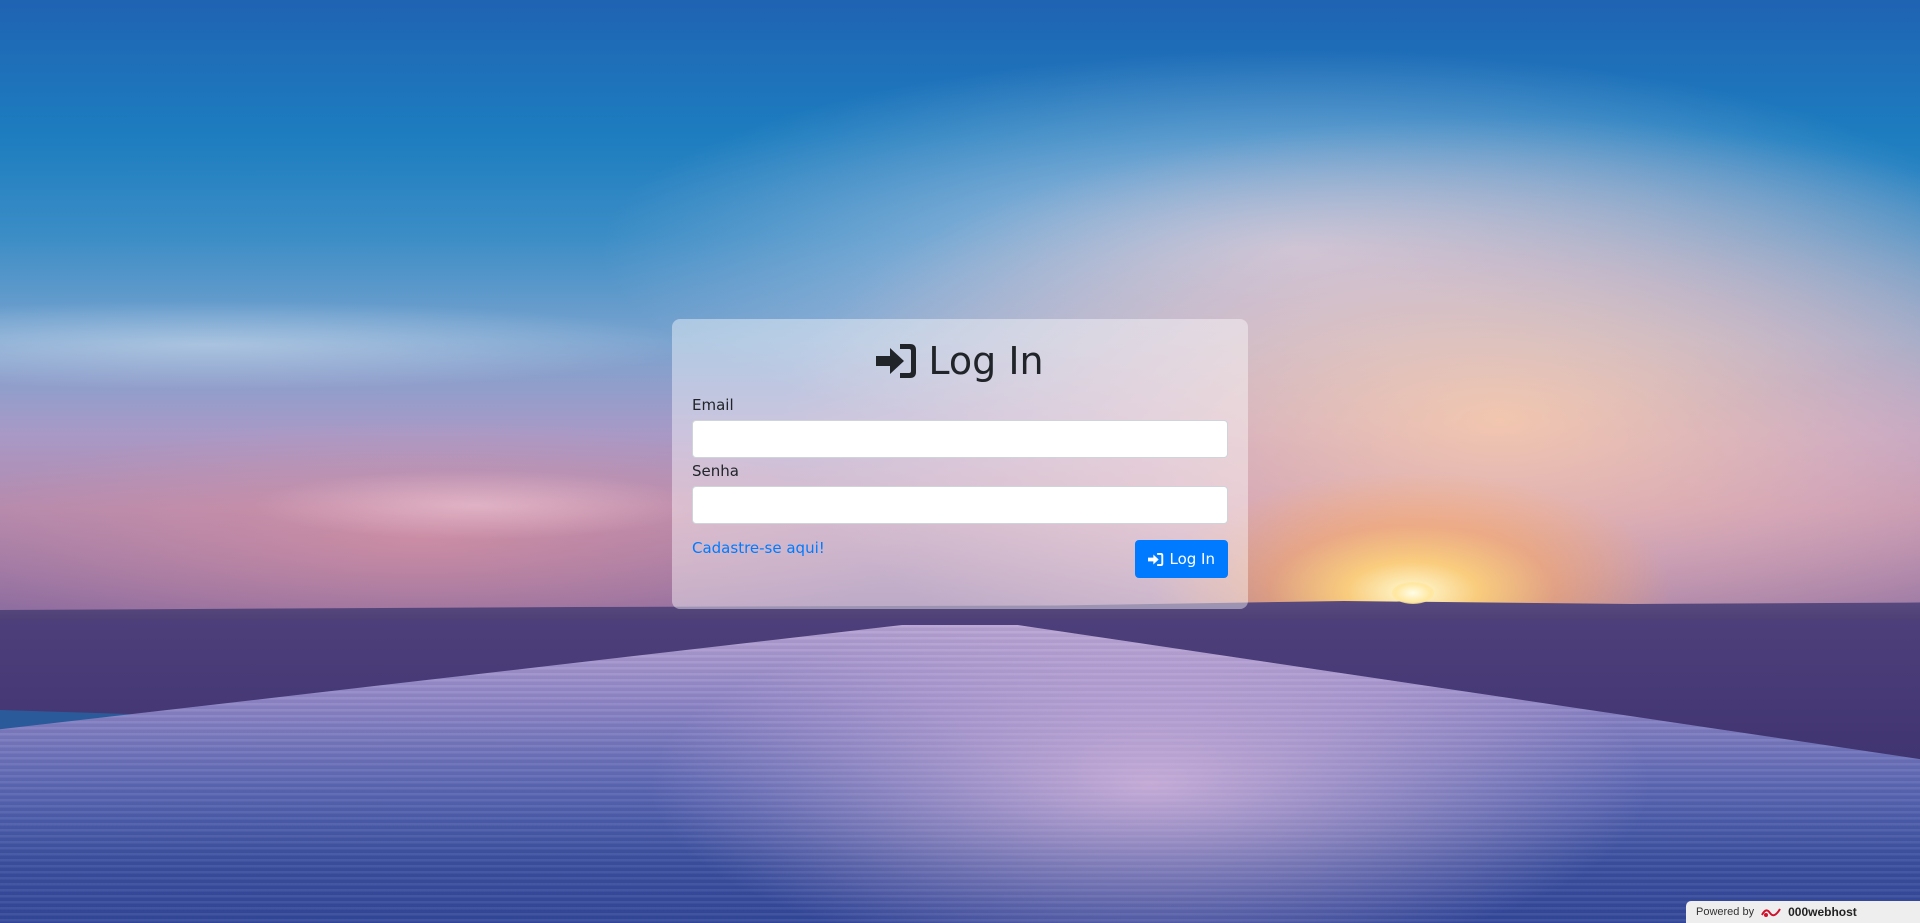 This screenshot has width=1920, height=923. What do you see at coordinates (715, 471) in the screenshot?
I see `password-label: Senha` at bounding box center [715, 471].